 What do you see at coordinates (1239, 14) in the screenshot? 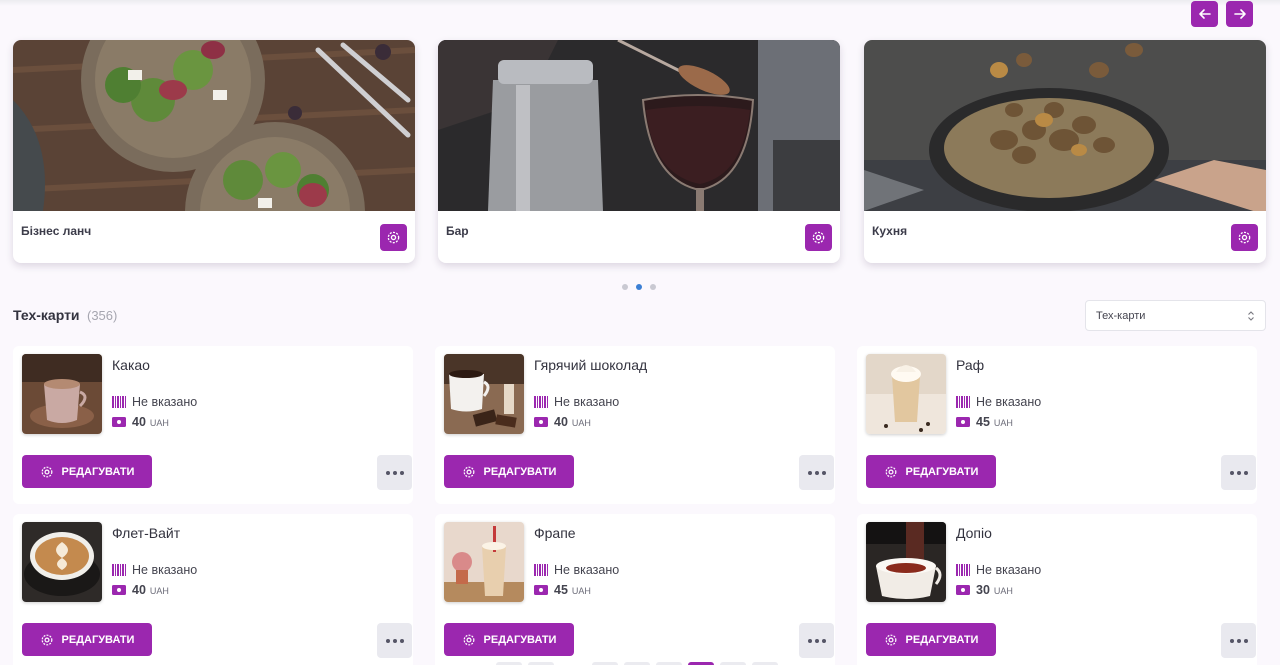
I see `carousel-next-button` at bounding box center [1239, 14].